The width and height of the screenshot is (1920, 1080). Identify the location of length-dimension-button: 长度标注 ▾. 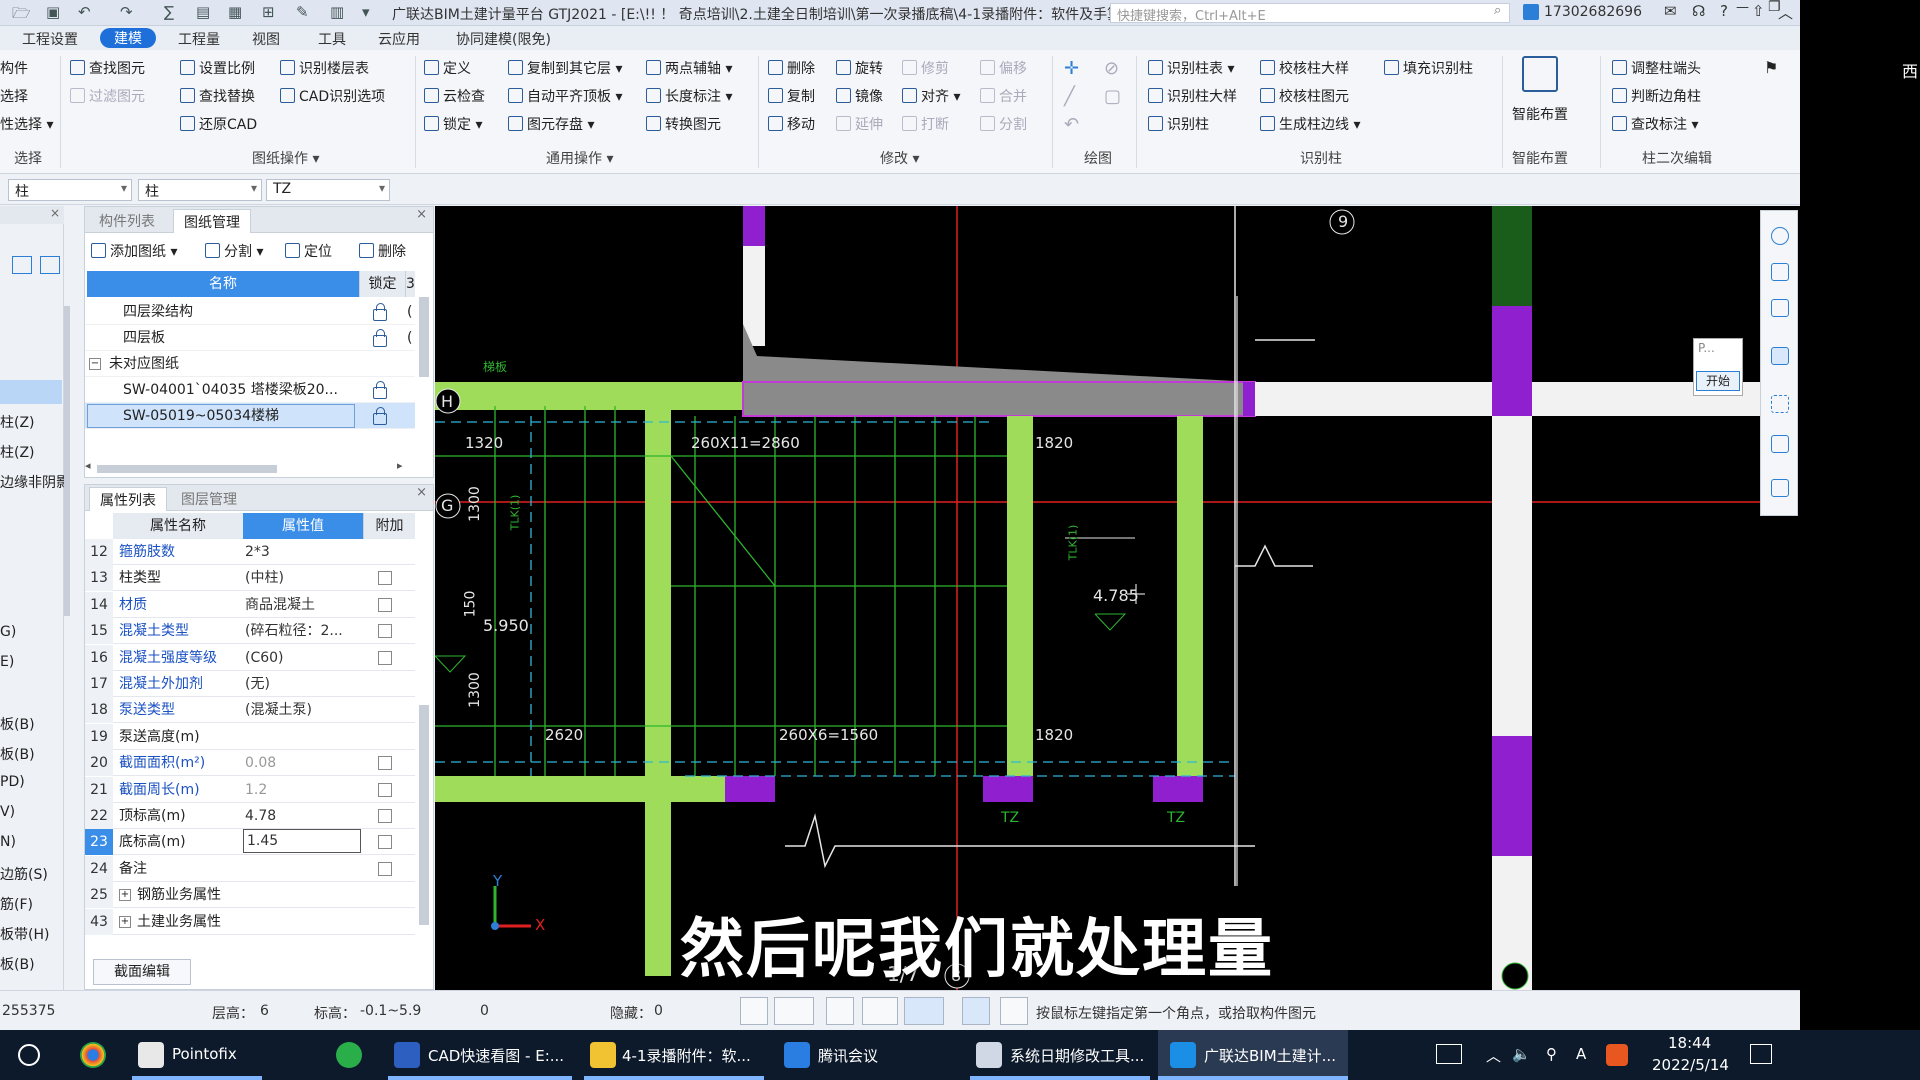
(689, 96).